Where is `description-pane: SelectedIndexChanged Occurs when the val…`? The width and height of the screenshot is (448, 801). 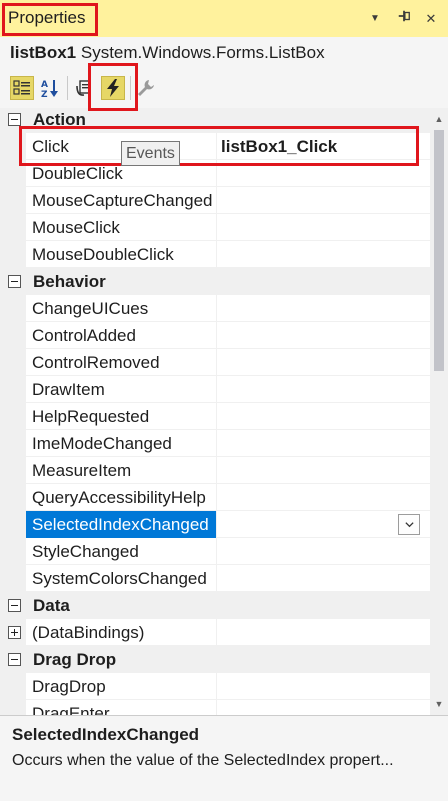
description-pane: SelectedIndexChanged Occurs when the val… is located at coordinates (224, 758).